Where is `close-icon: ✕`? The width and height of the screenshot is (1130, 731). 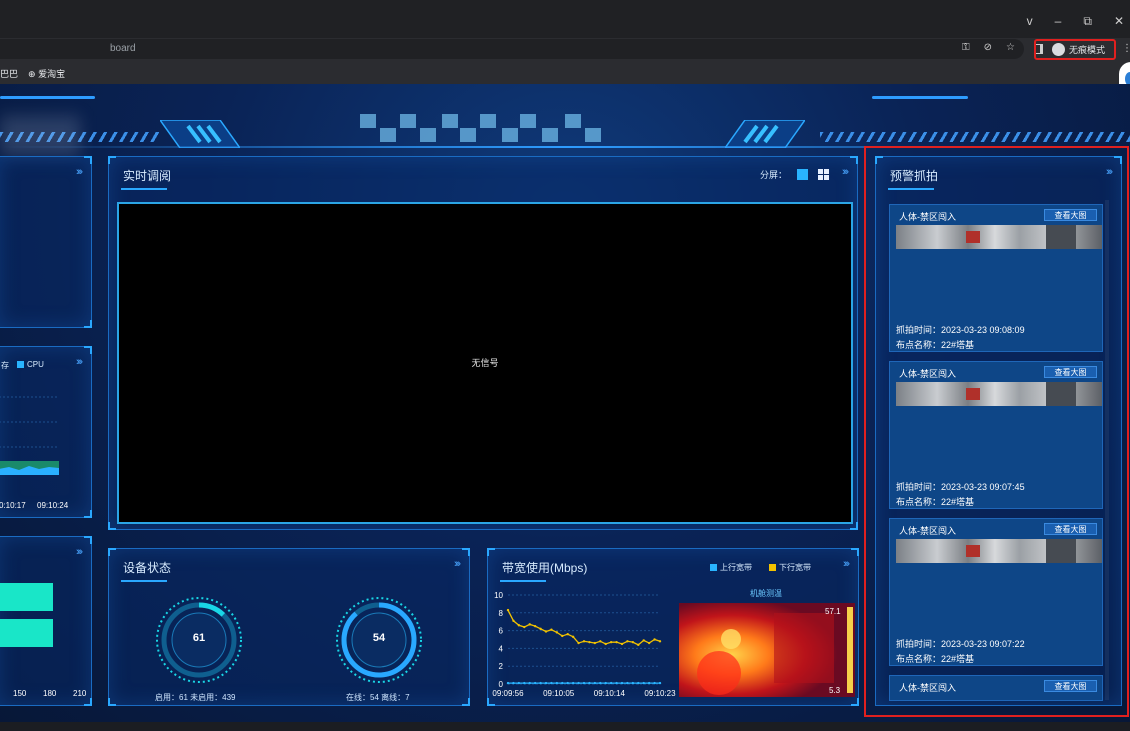
close-icon: ✕ is located at coordinates (1119, 21).